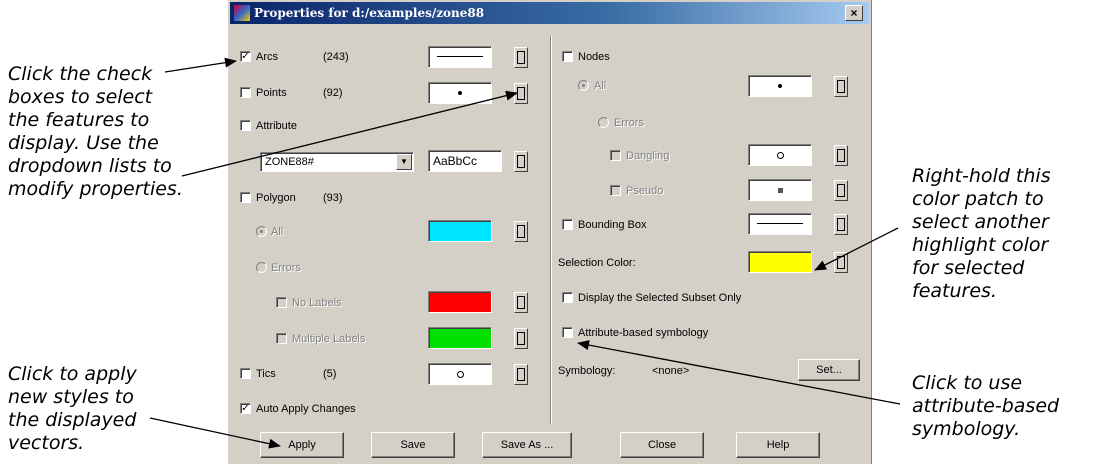 The image size is (1105, 464). What do you see at coordinates (404, 162) in the screenshot?
I see `chevron-down-icon: ▼` at bounding box center [404, 162].